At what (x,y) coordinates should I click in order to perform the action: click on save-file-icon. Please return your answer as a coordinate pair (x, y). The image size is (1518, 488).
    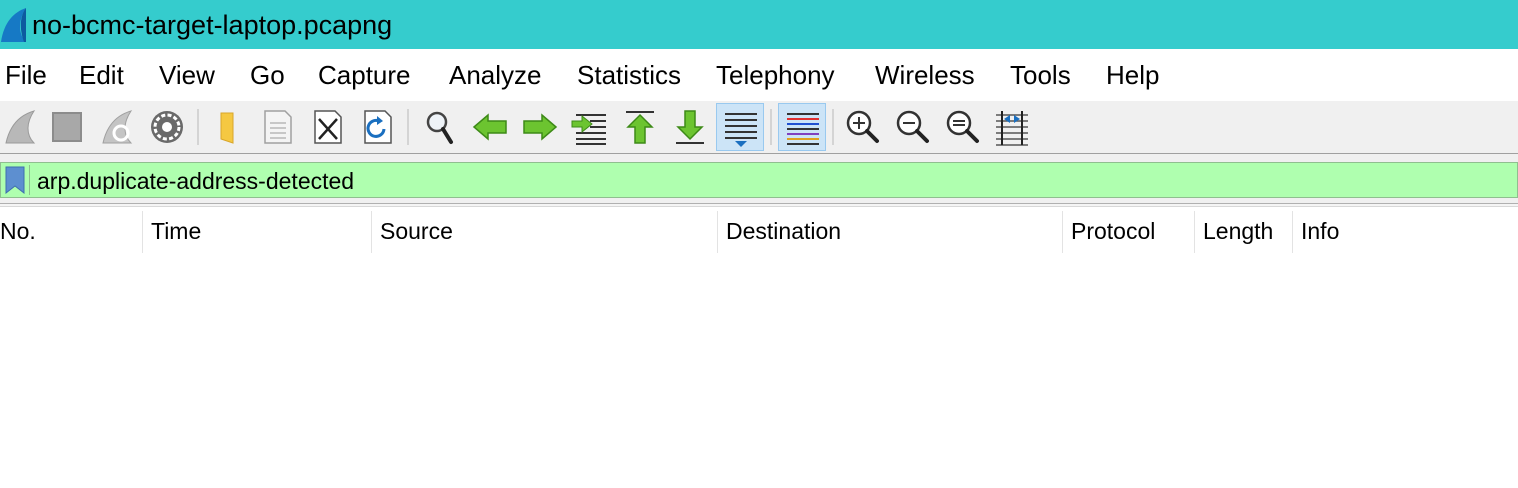
    Looking at the image, I should click on (278, 127).